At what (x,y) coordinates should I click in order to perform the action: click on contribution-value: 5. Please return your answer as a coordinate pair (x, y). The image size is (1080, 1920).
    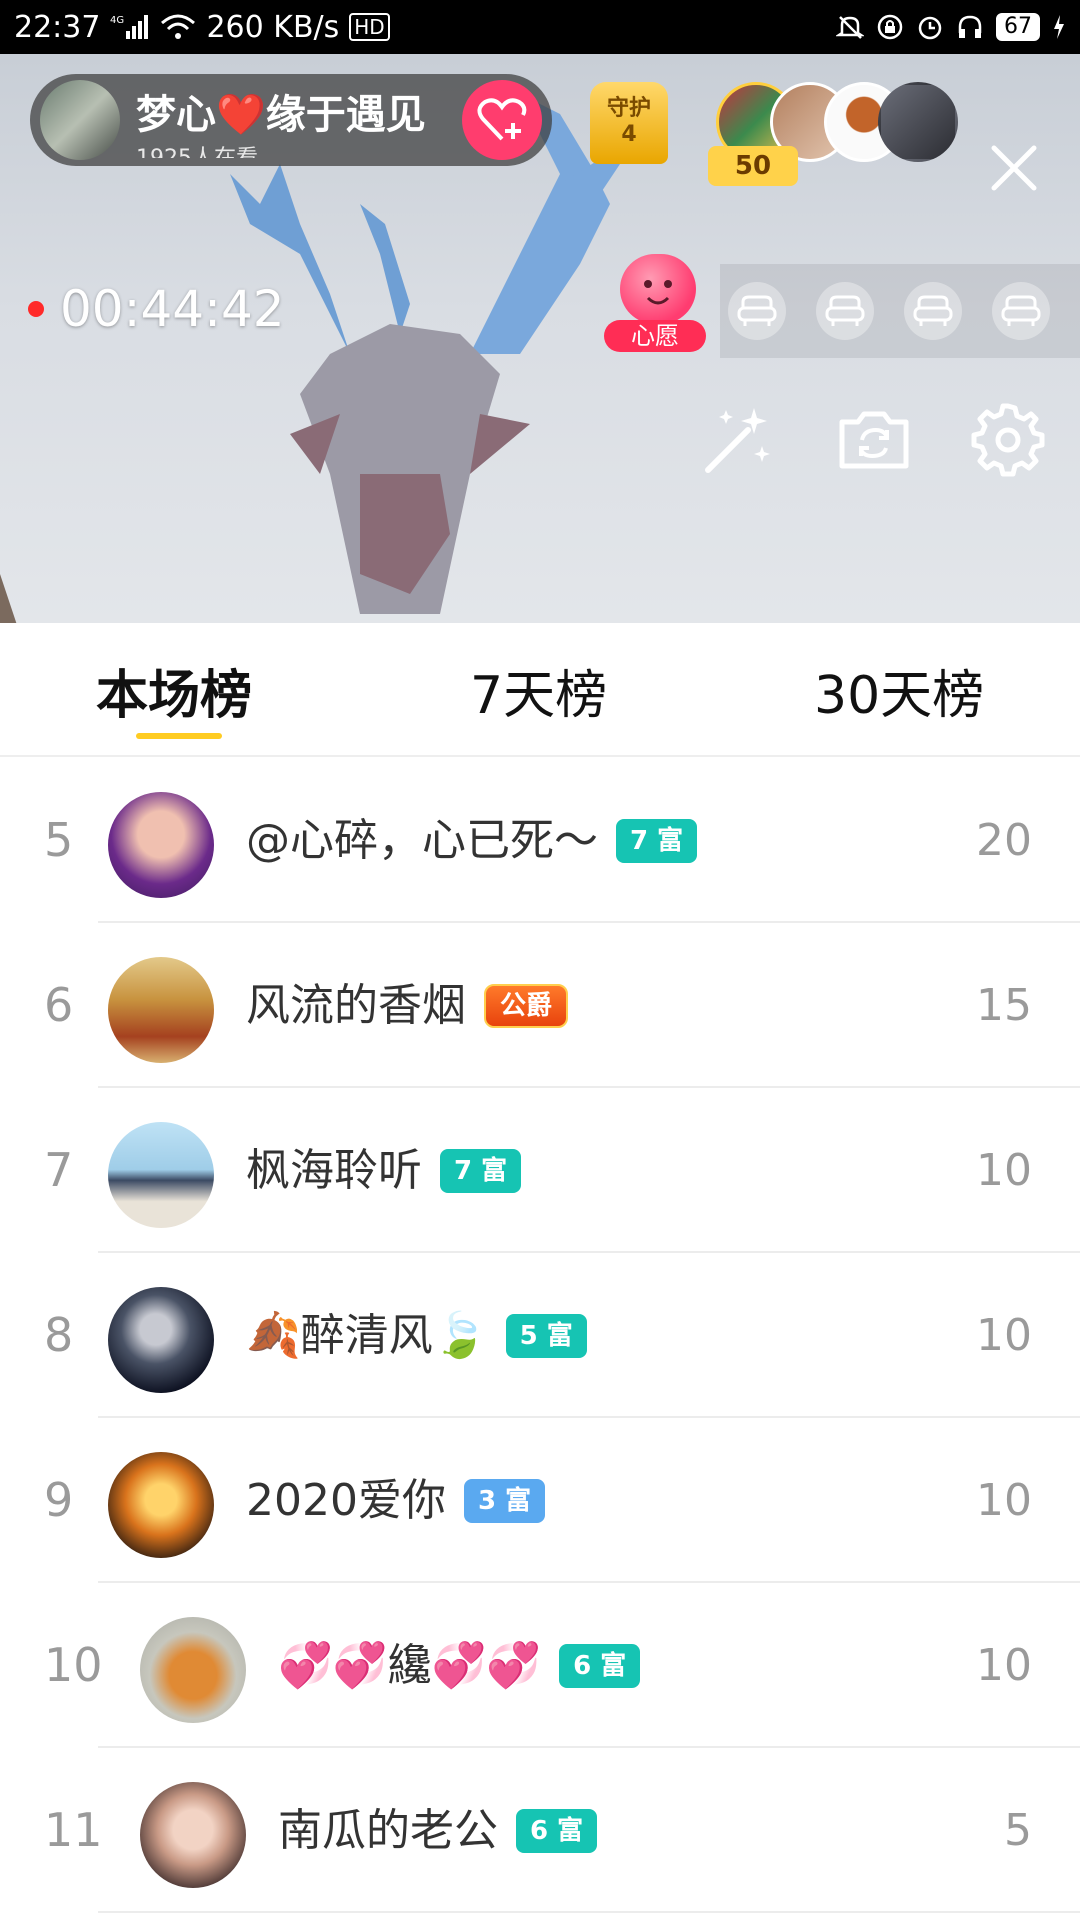
    Looking at the image, I should click on (1018, 1830).